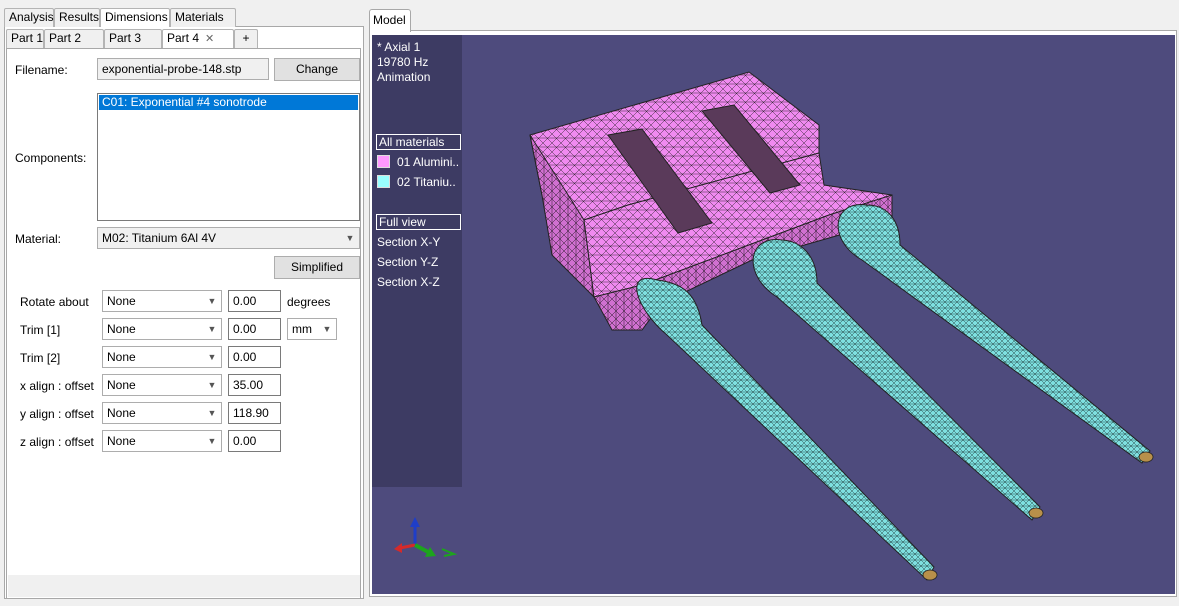 The height and width of the screenshot is (606, 1179). I want to click on tab-part-4: Part 4 ✕, so click(198, 38).